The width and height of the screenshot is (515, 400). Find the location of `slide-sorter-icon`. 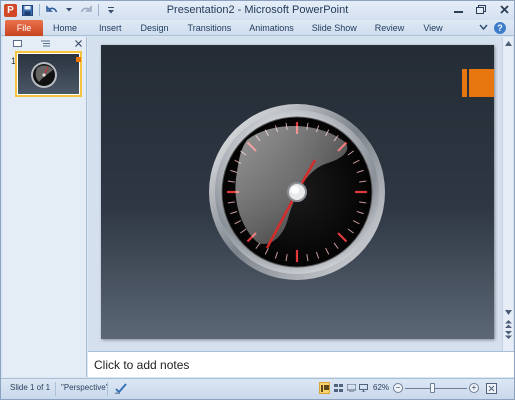

slide-sorter-icon is located at coordinates (338, 388).